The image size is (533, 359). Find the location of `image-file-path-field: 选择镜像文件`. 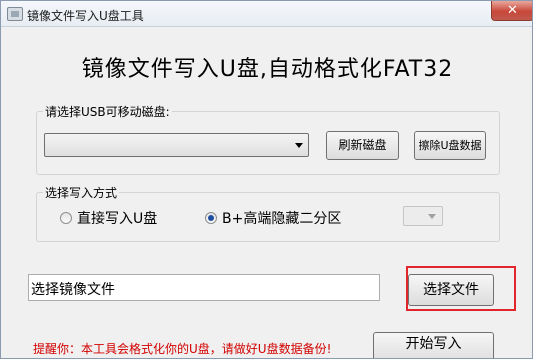

image-file-path-field: 选择镜像文件 is located at coordinates (204, 287).